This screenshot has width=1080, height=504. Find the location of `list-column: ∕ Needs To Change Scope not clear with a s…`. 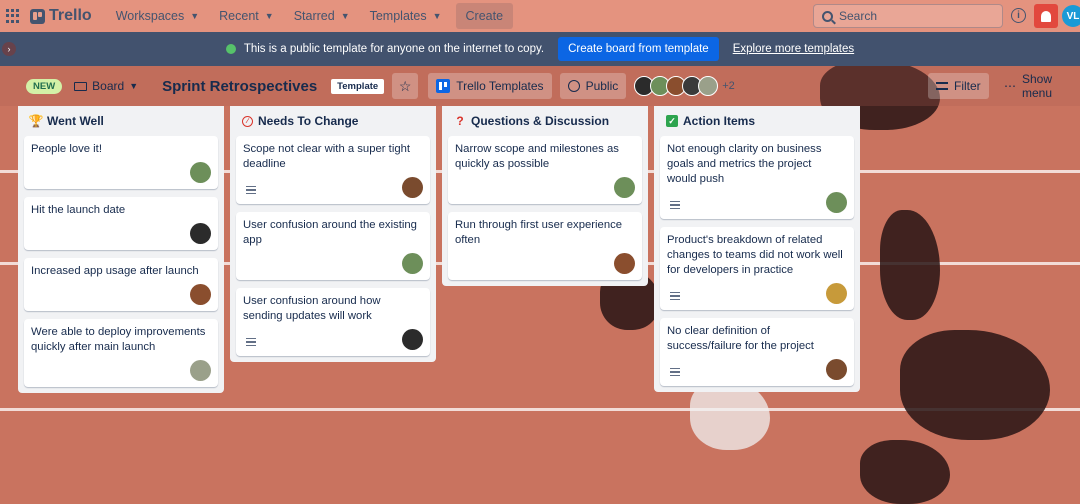

list-column: ∕ Needs To Change Scope not clear with a s… is located at coordinates (333, 234).